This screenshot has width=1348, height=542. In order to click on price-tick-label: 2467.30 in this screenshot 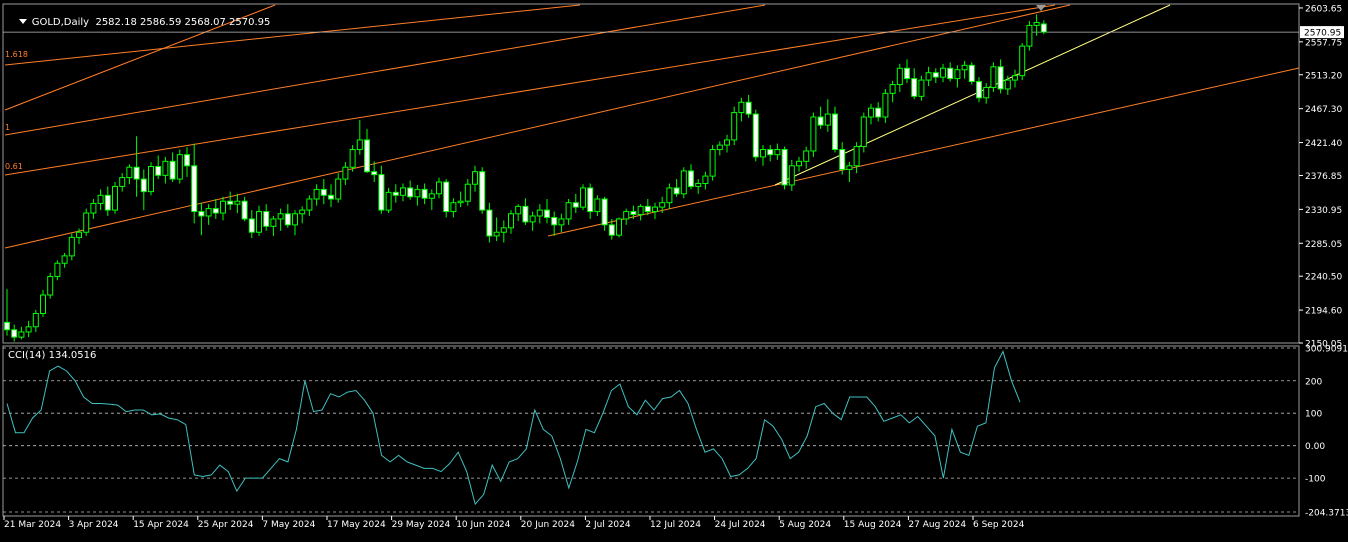, I will do `click(1323, 110)`.